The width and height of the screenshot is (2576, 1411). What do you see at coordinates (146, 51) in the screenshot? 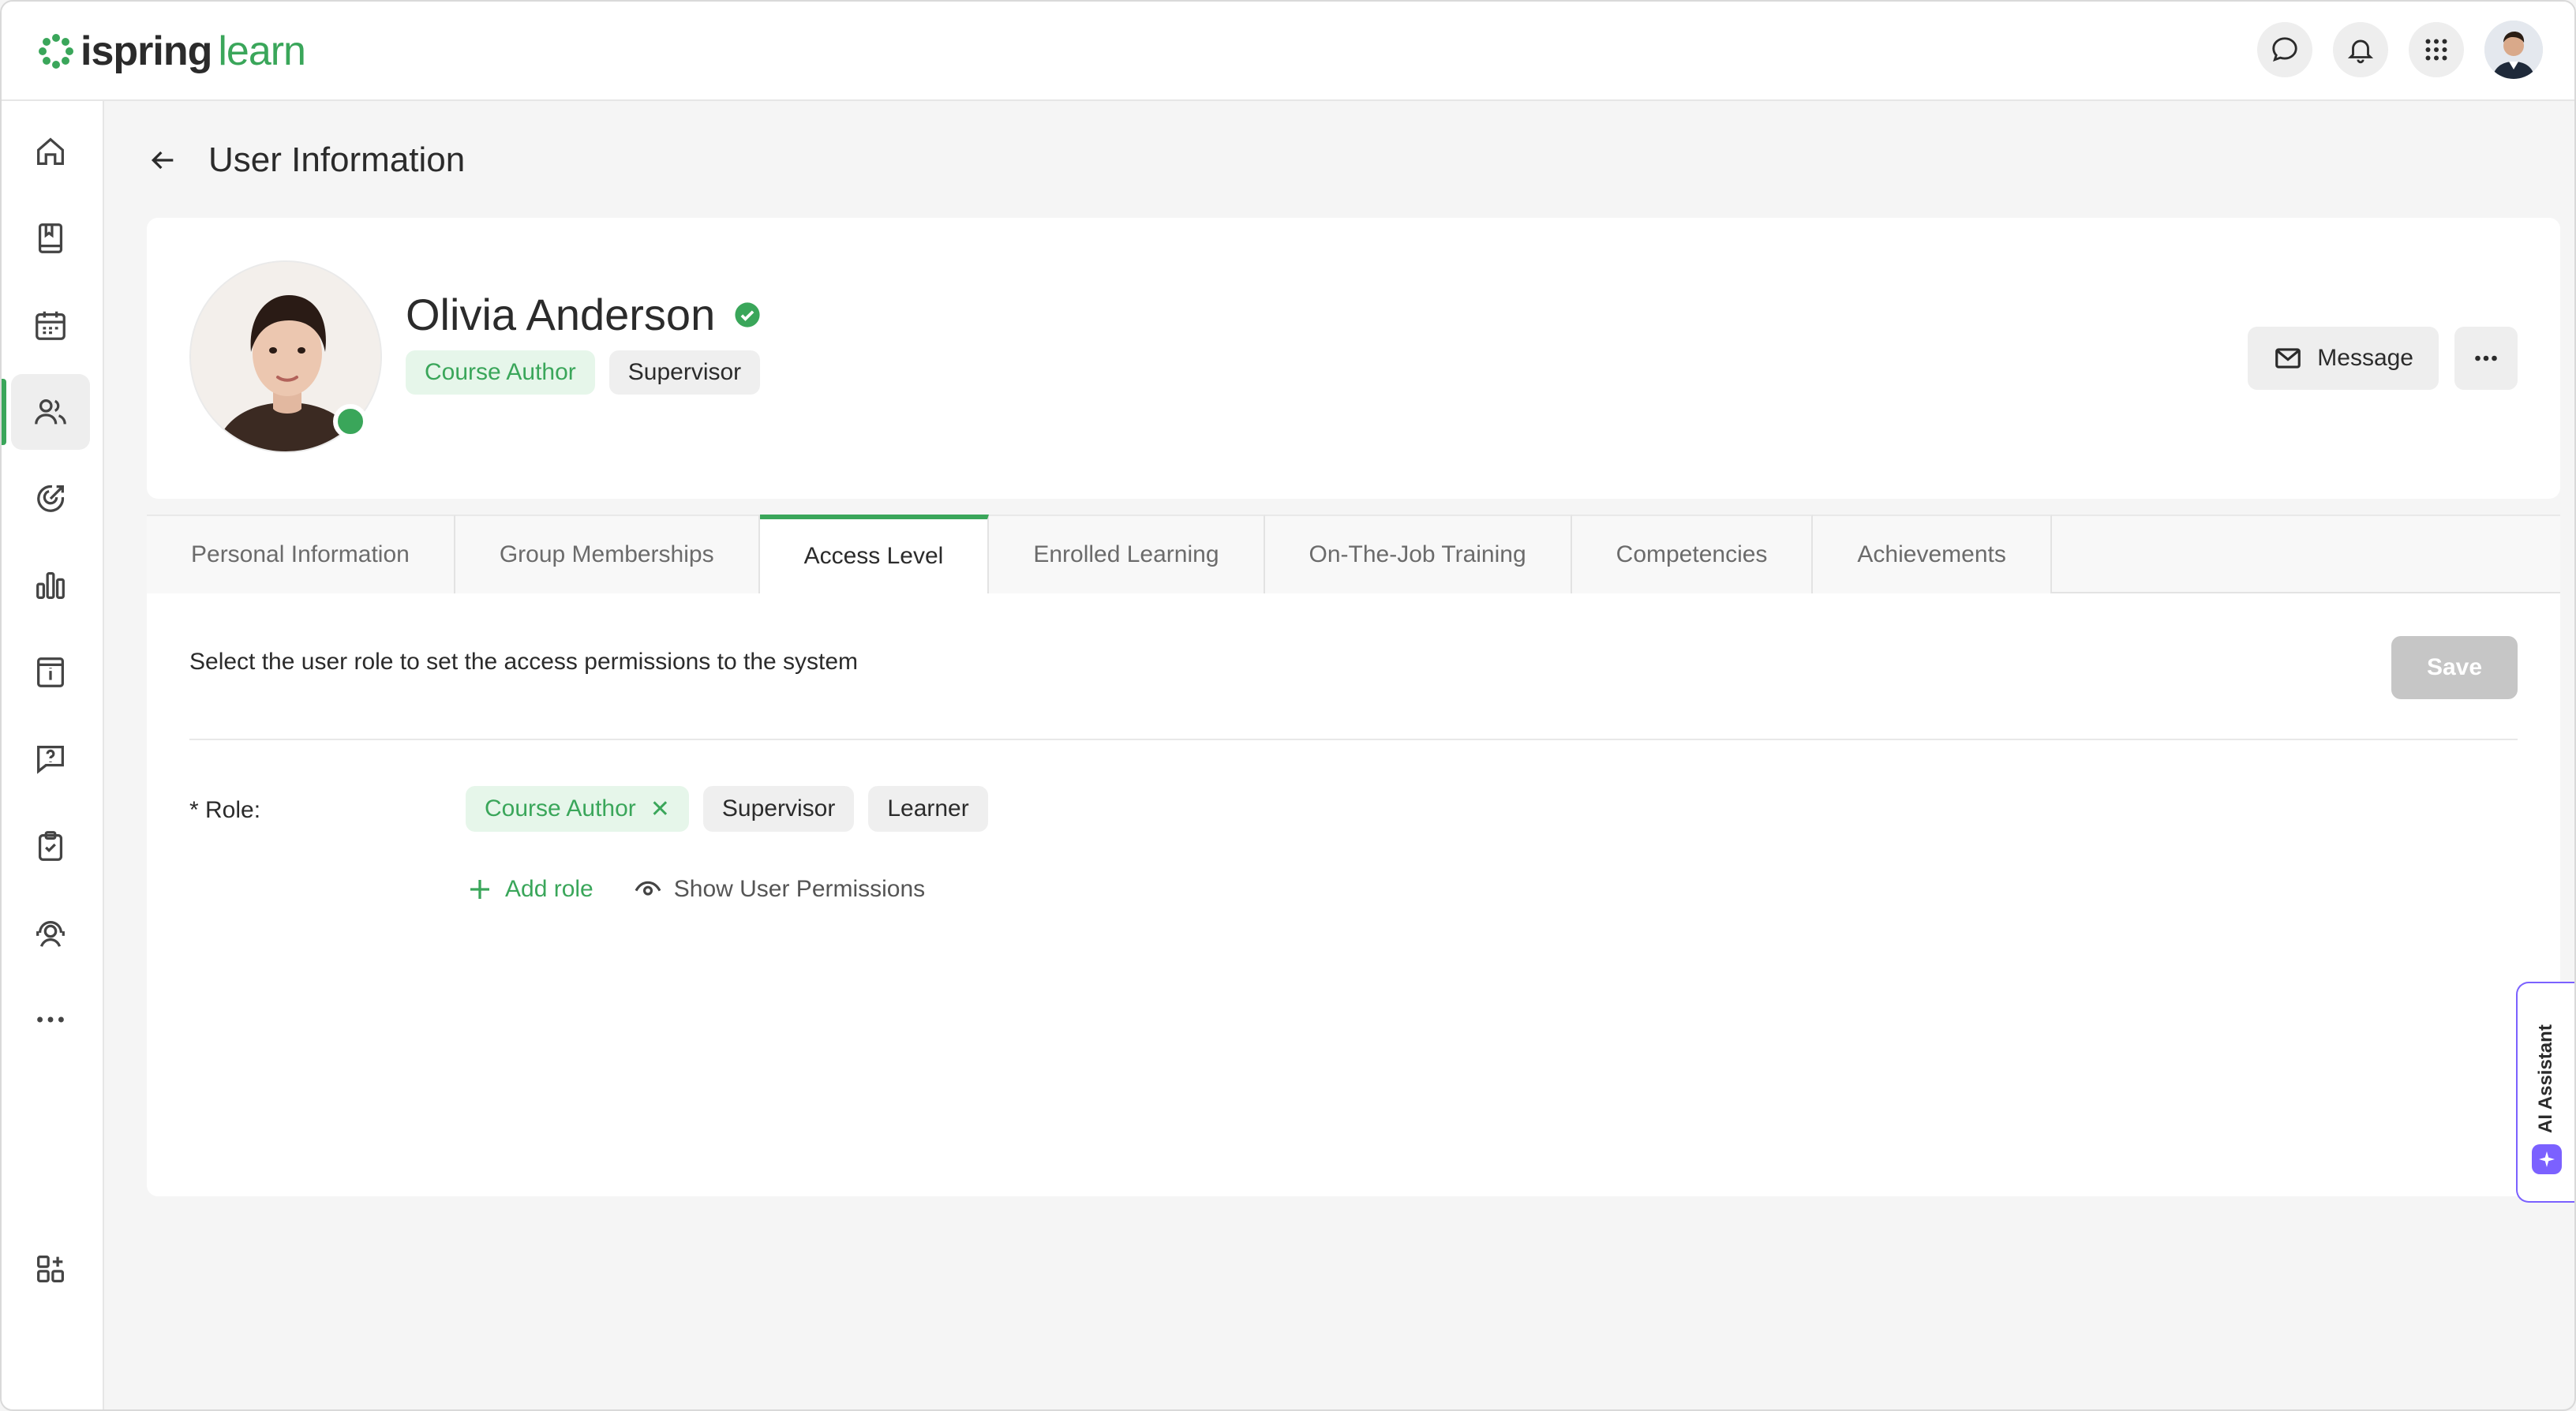
I see `brand-name: ispring` at bounding box center [146, 51].